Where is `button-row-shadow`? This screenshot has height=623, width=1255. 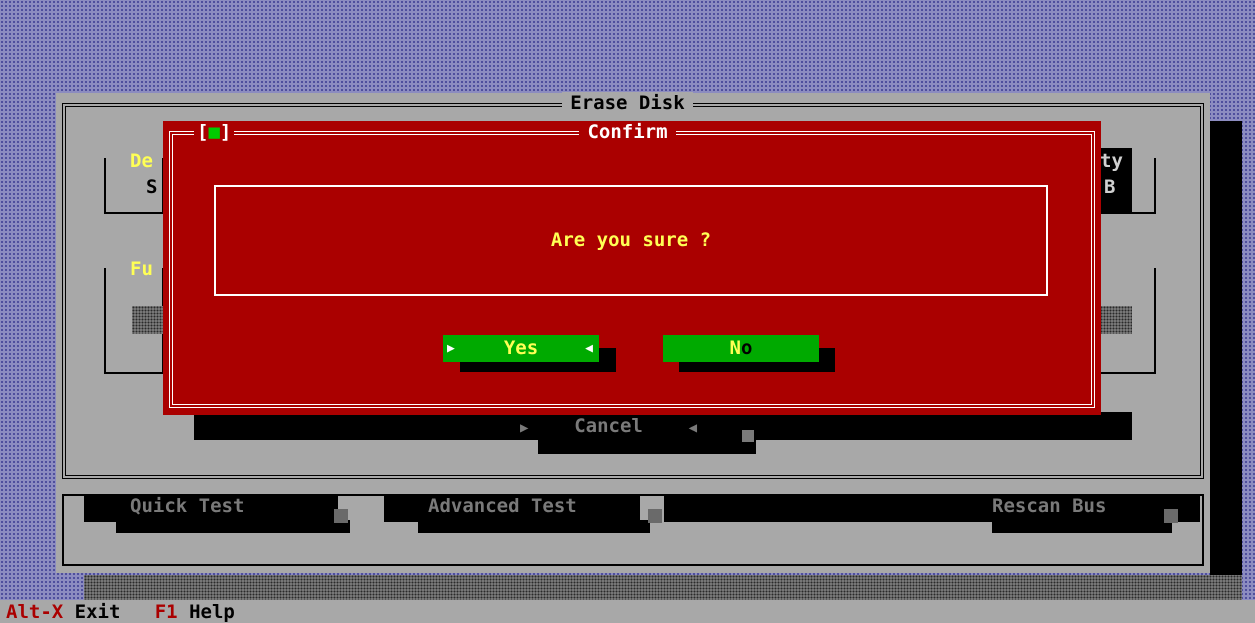 button-row-shadow is located at coordinates (821, 508).